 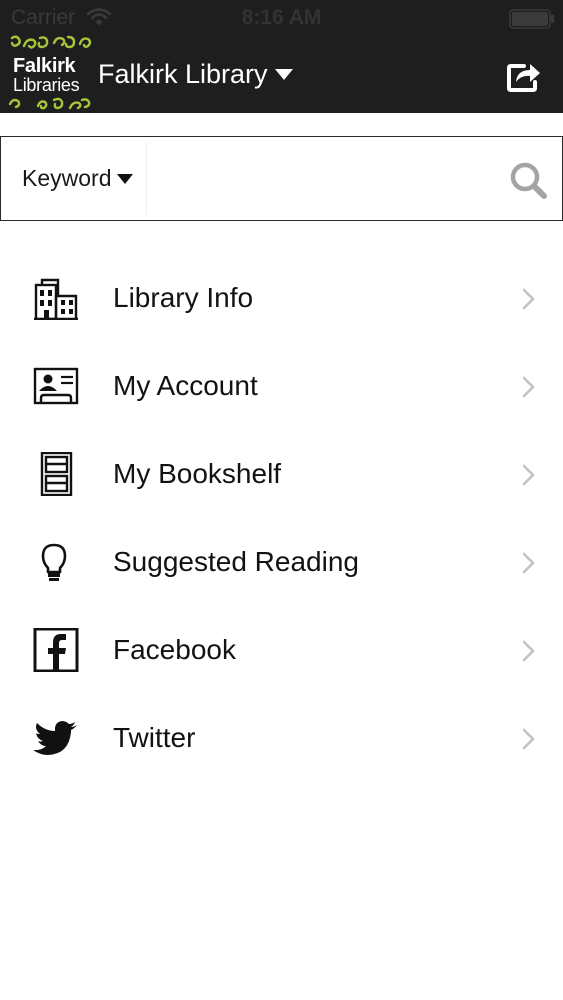 I want to click on library-selector: Falkirk Library, so click(x=195, y=74).